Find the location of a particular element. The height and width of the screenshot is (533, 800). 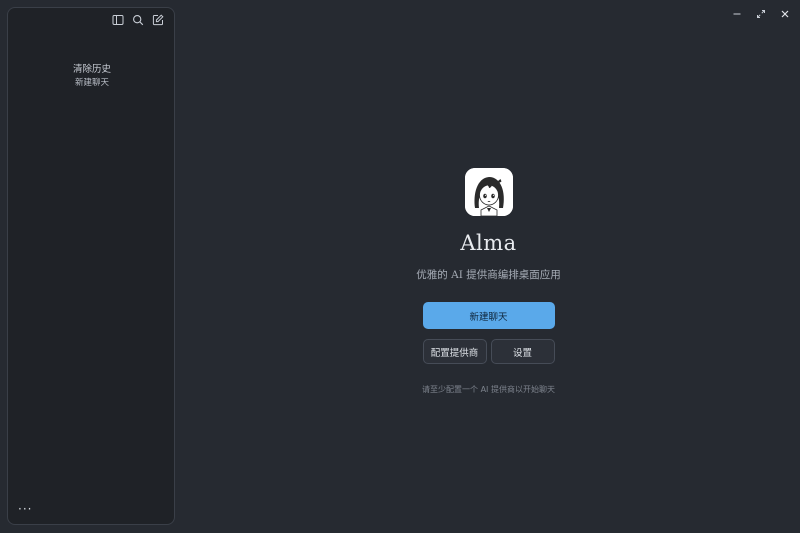

sidebar-toolbar is located at coordinates (138, 20).